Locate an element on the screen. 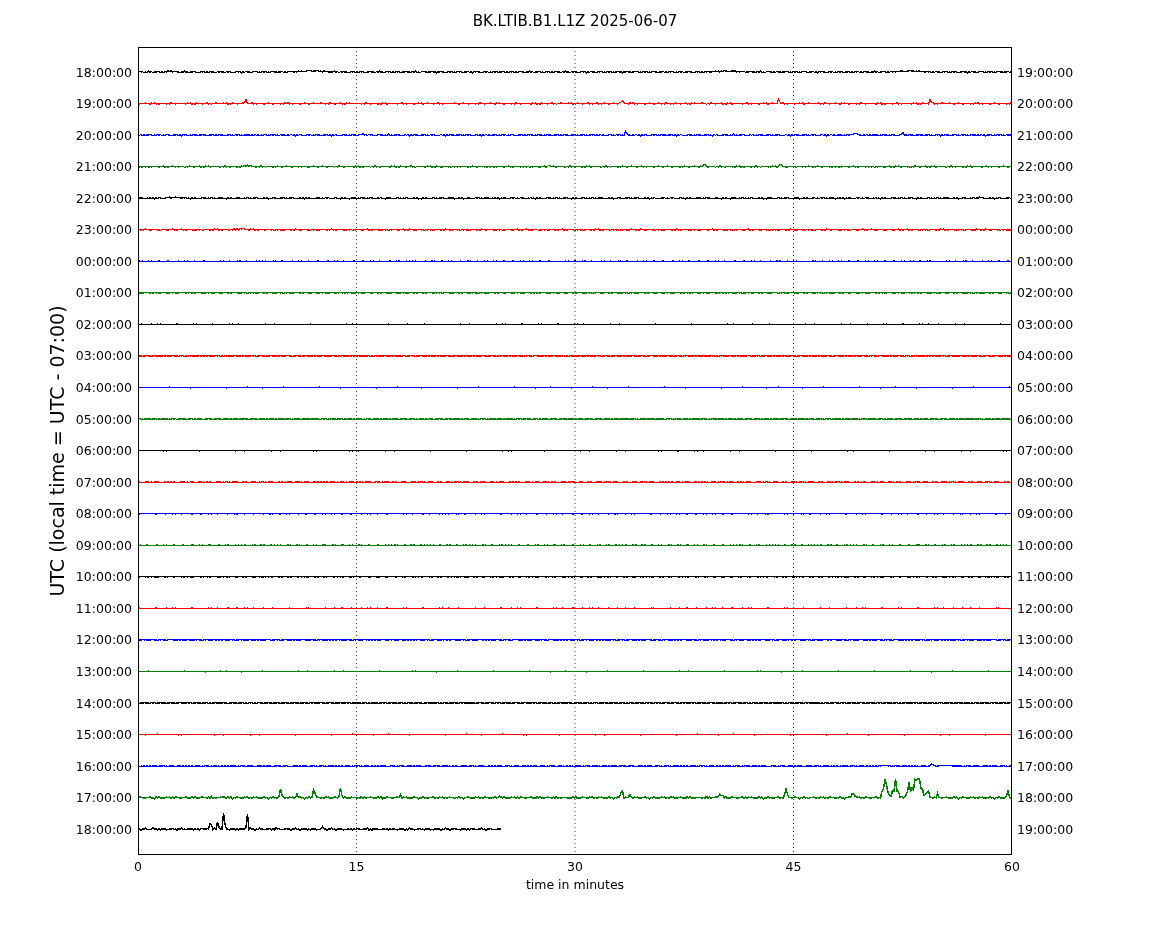 Image resolution: width=1150 pixels, height=950 pixels. x-tick-label: 0 is located at coordinates (138, 866).